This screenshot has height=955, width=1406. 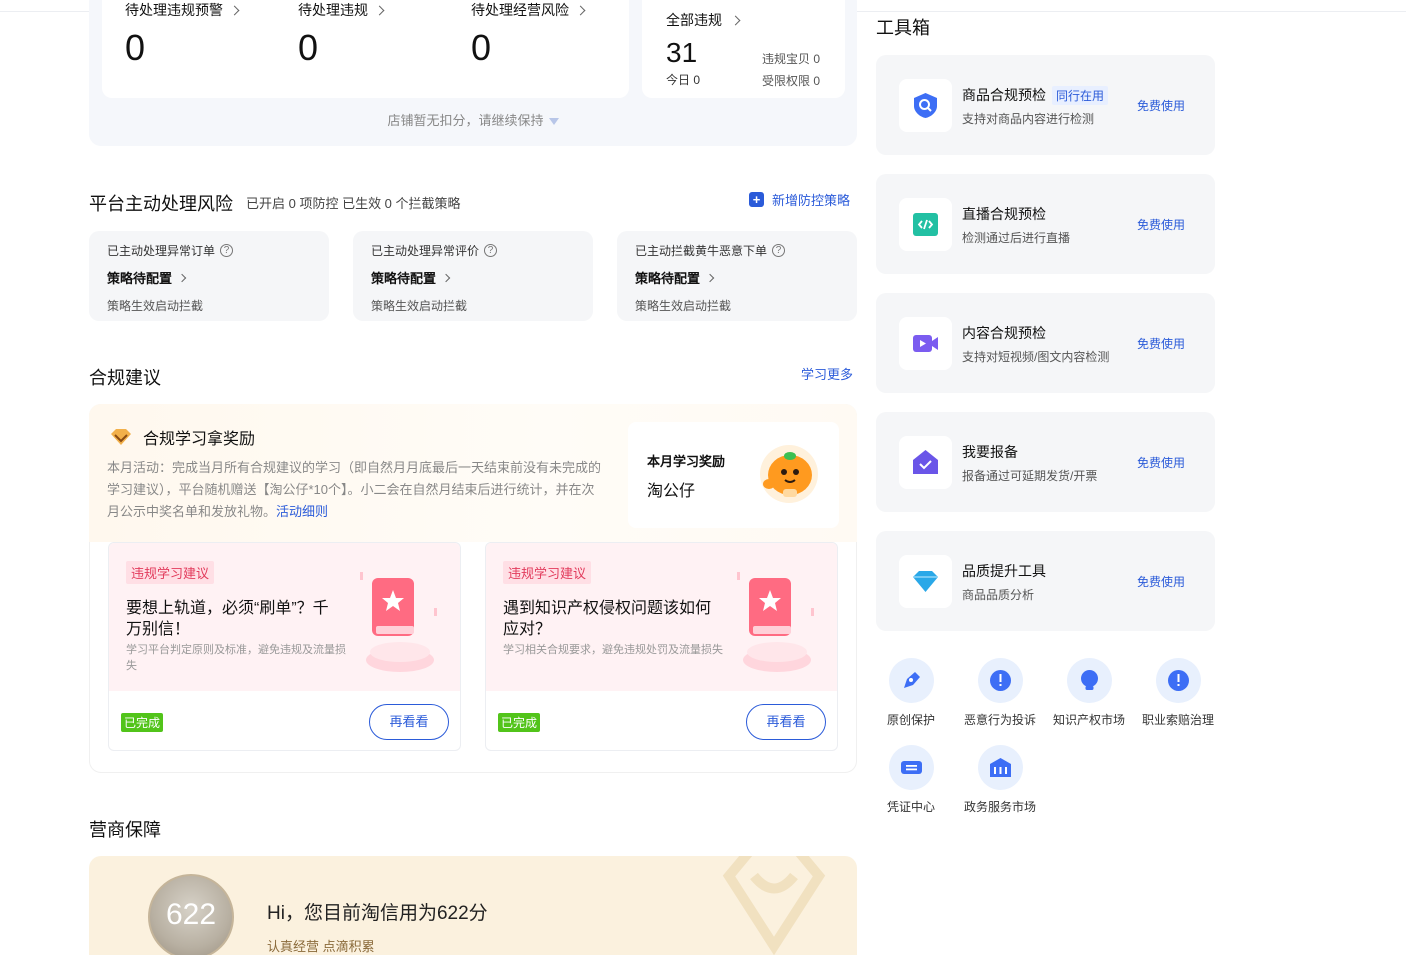 I want to click on risk-card-status: 策略待配置, so click(x=140, y=278).